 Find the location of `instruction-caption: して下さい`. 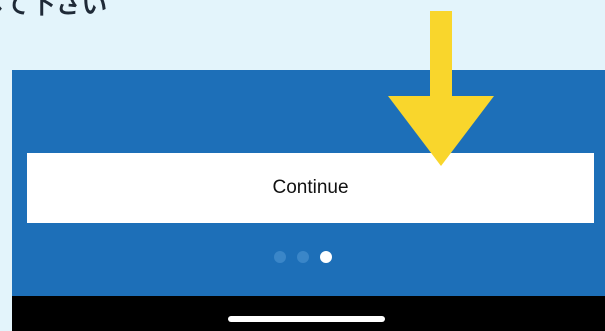

instruction-caption: して下さい is located at coordinates (54, 10).